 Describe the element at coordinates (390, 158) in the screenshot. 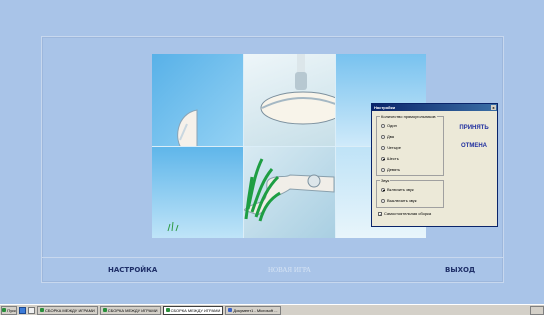

I see `radio-six: Шесть` at that location.